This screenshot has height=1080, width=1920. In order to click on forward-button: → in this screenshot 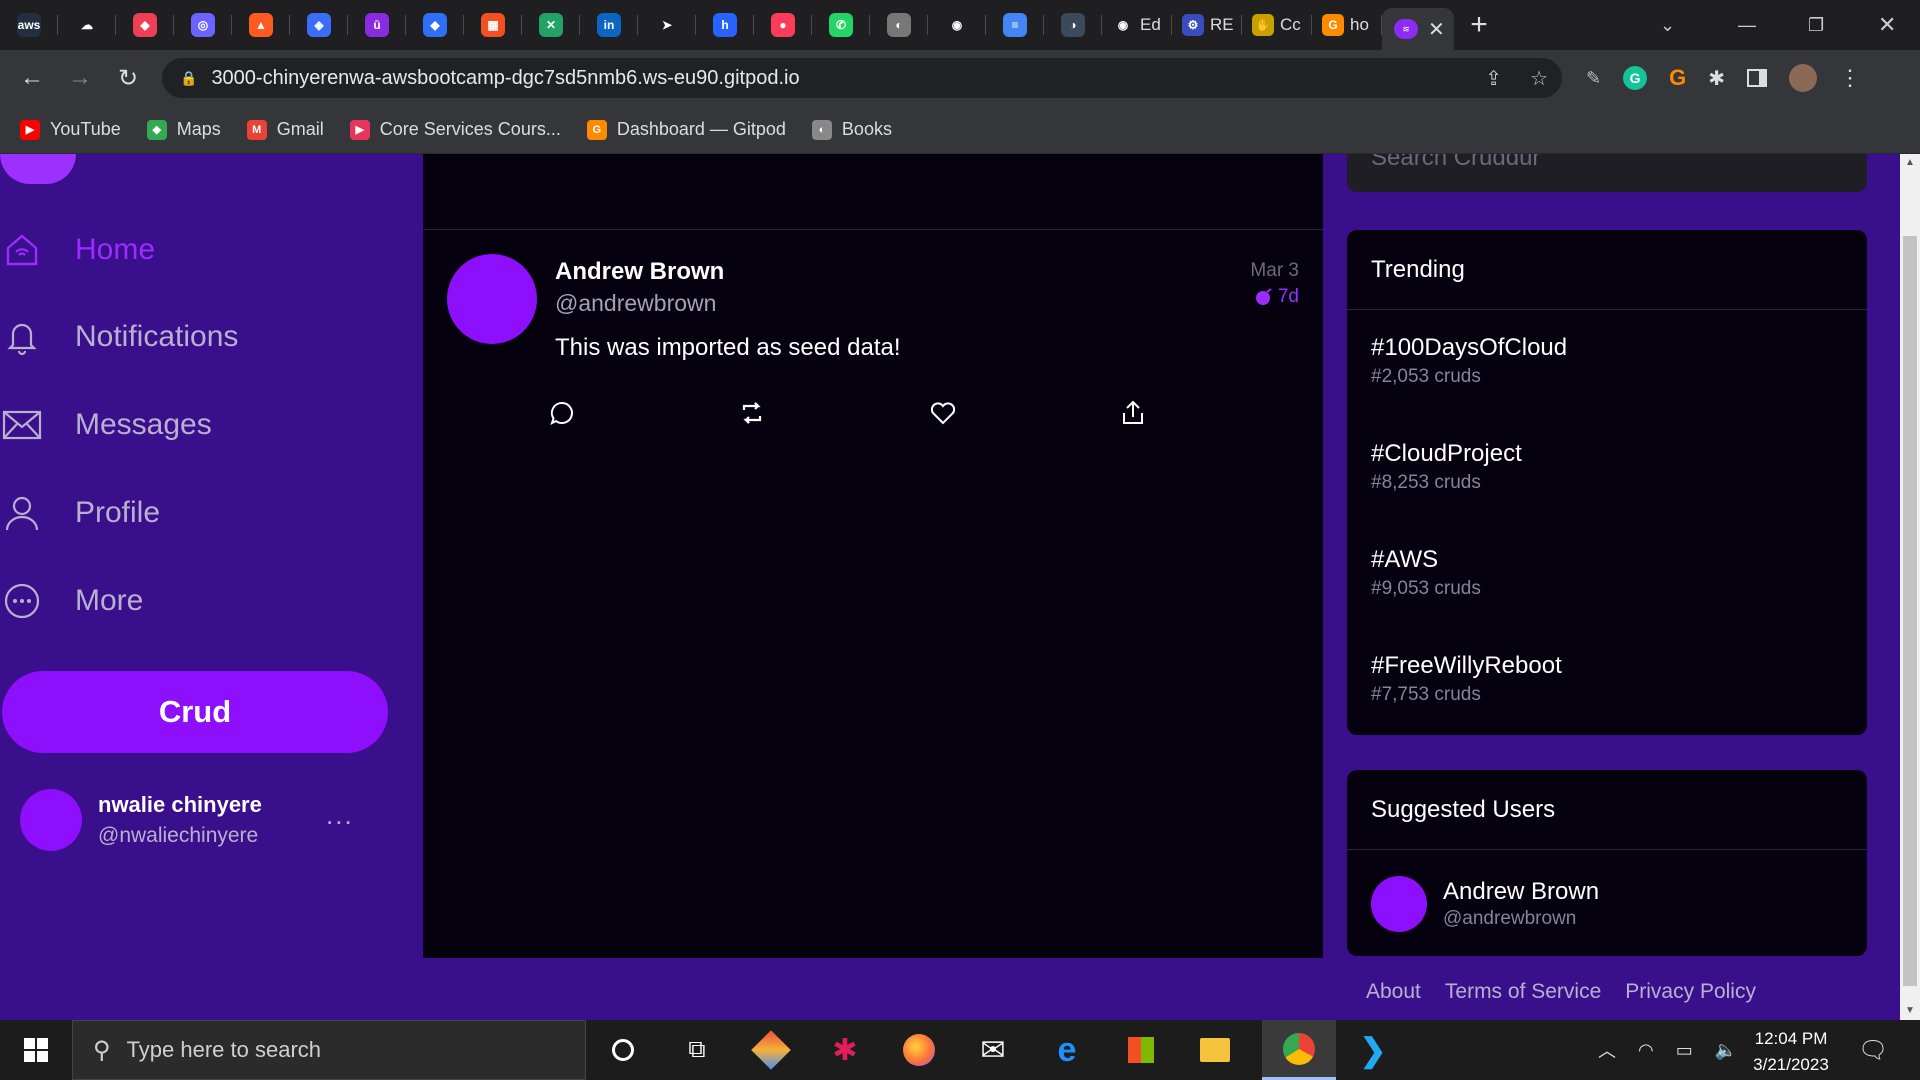, I will do `click(80, 78)`.